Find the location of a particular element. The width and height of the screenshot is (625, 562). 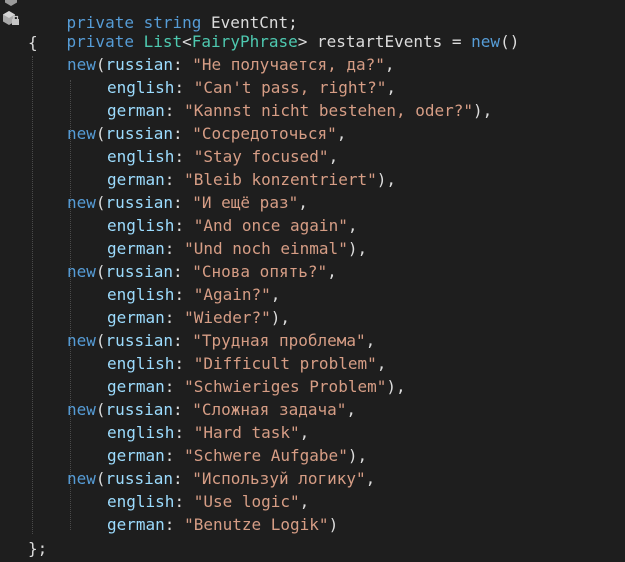

type-list: List is located at coordinates (163, 41).